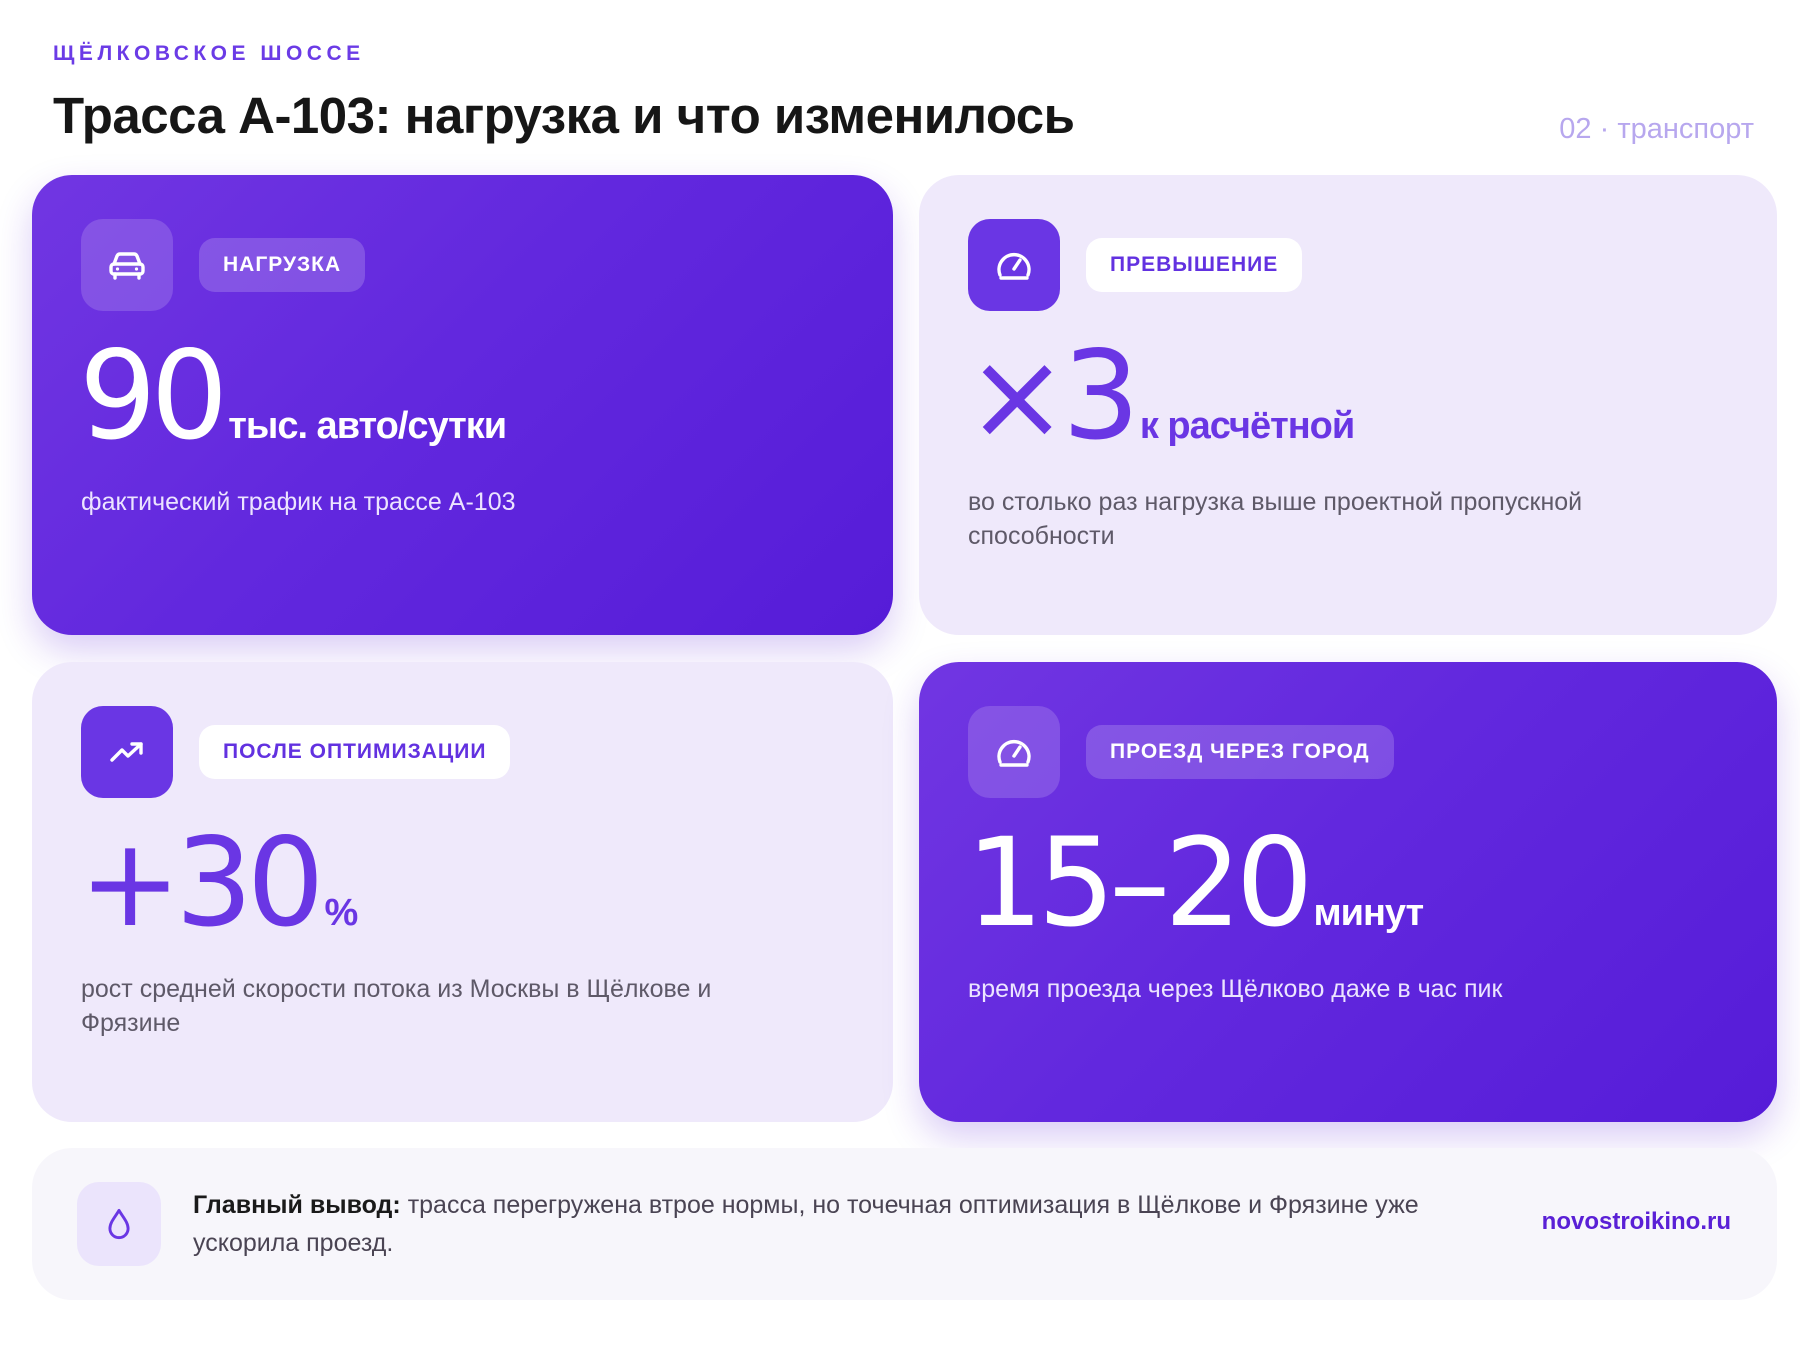  I want to click on card-pill-load: НАГРУЗКА, so click(282, 265).